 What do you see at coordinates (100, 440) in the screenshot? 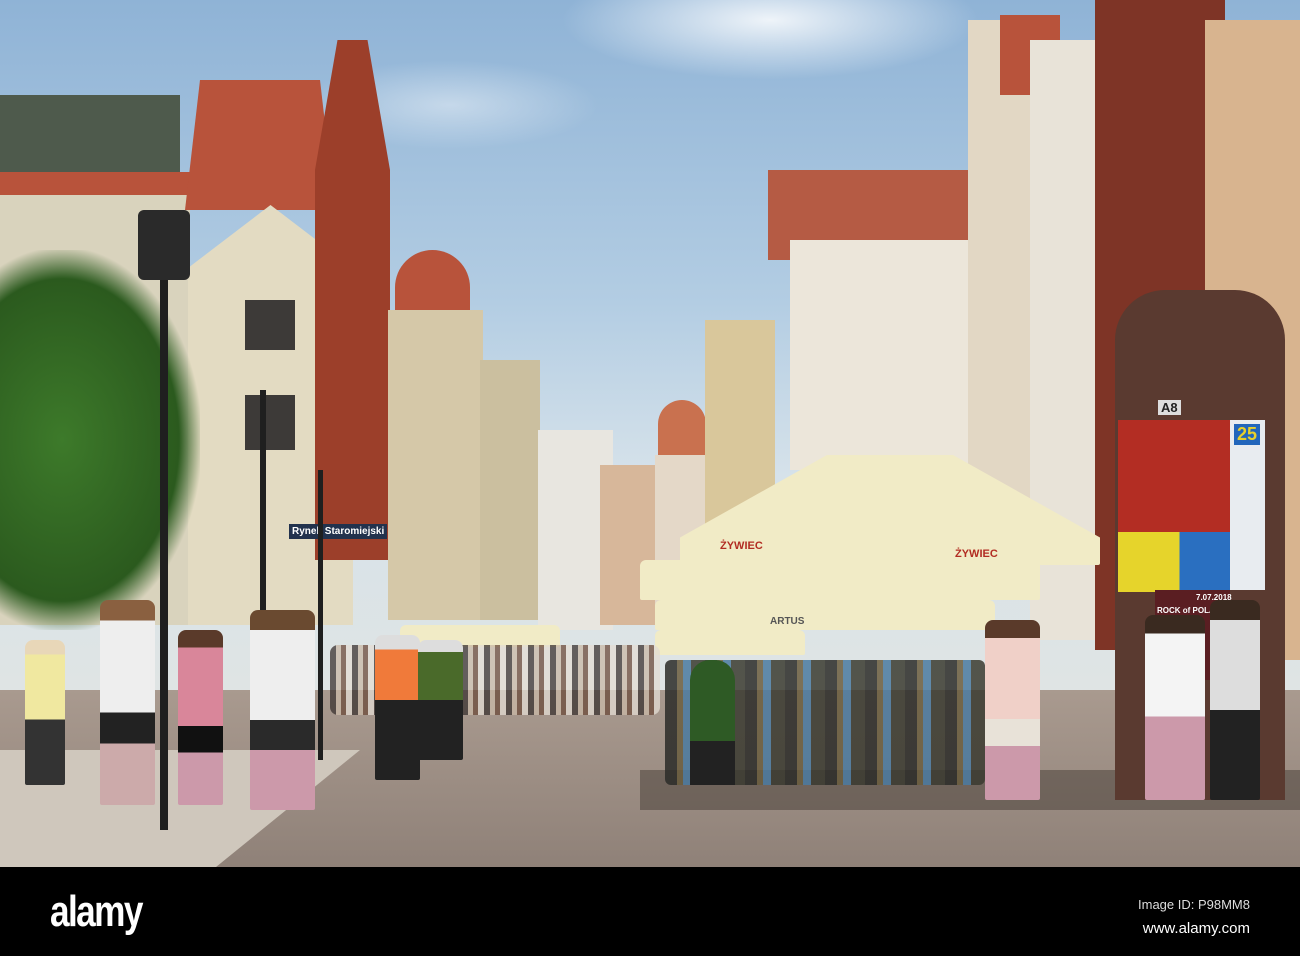
I see `tree` at bounding box center [100, 440].